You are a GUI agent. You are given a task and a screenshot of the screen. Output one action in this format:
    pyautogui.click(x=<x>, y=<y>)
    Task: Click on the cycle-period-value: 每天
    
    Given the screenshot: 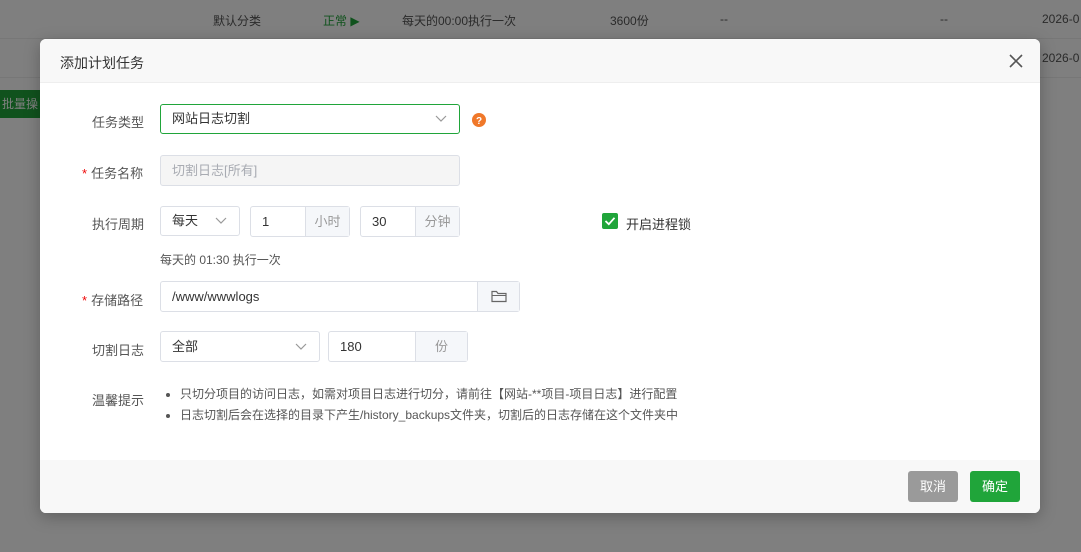 What is the action you would take?
    pyautogui.click(x=185, y=220)
    